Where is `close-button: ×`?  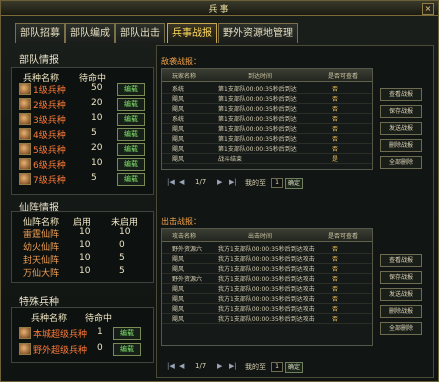 close-button: × is located at coordinates (428, 9).